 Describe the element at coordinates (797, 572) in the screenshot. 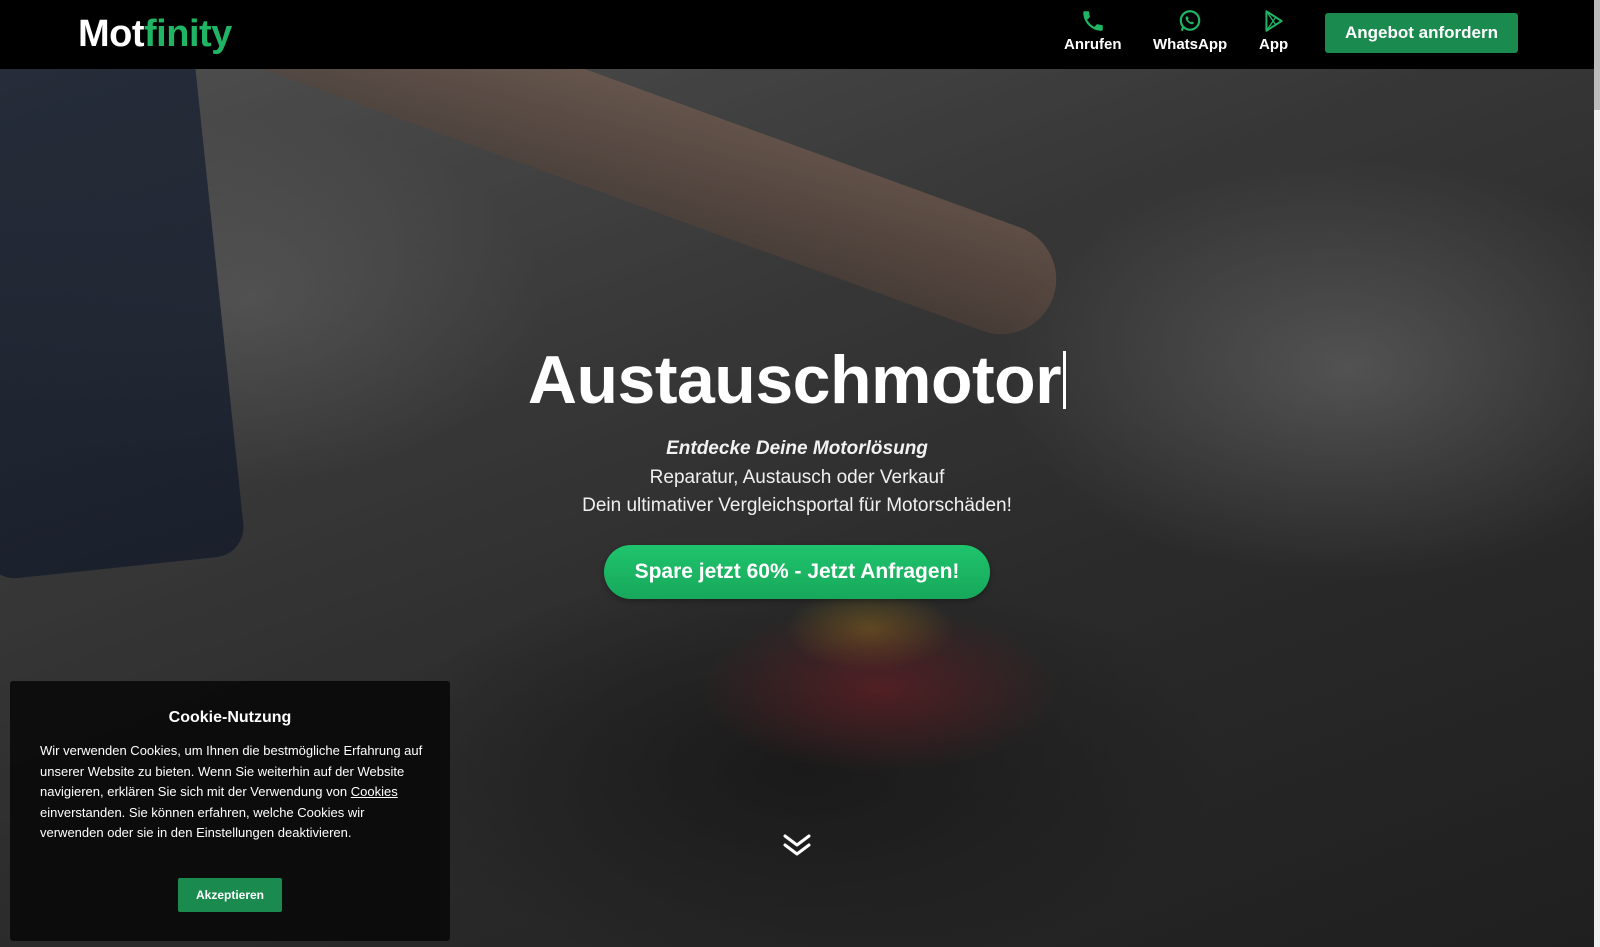

I see `hero-cta-button: Spare jetzt 60% - Jetzt Anfragen!` at that location.